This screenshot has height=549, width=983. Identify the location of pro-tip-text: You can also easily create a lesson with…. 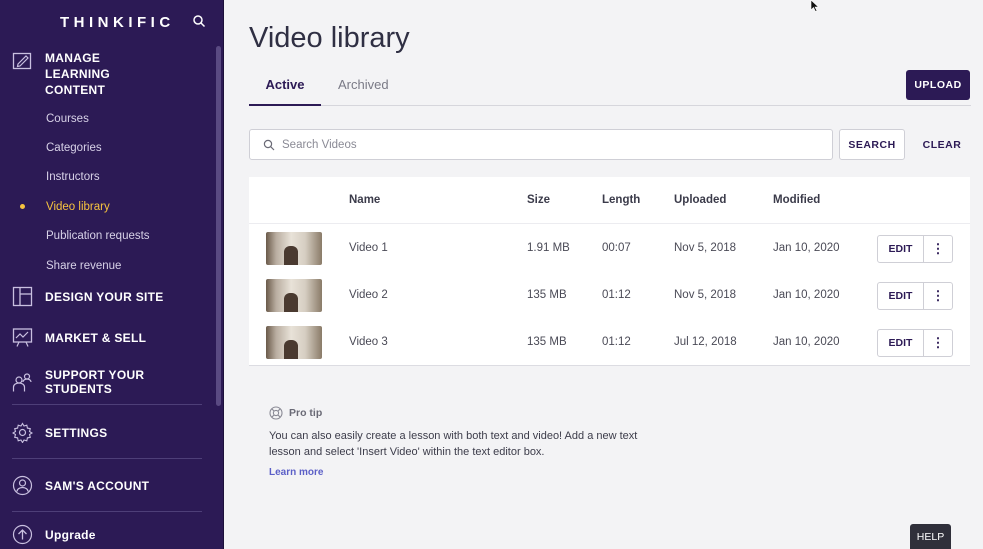
(453, 444).